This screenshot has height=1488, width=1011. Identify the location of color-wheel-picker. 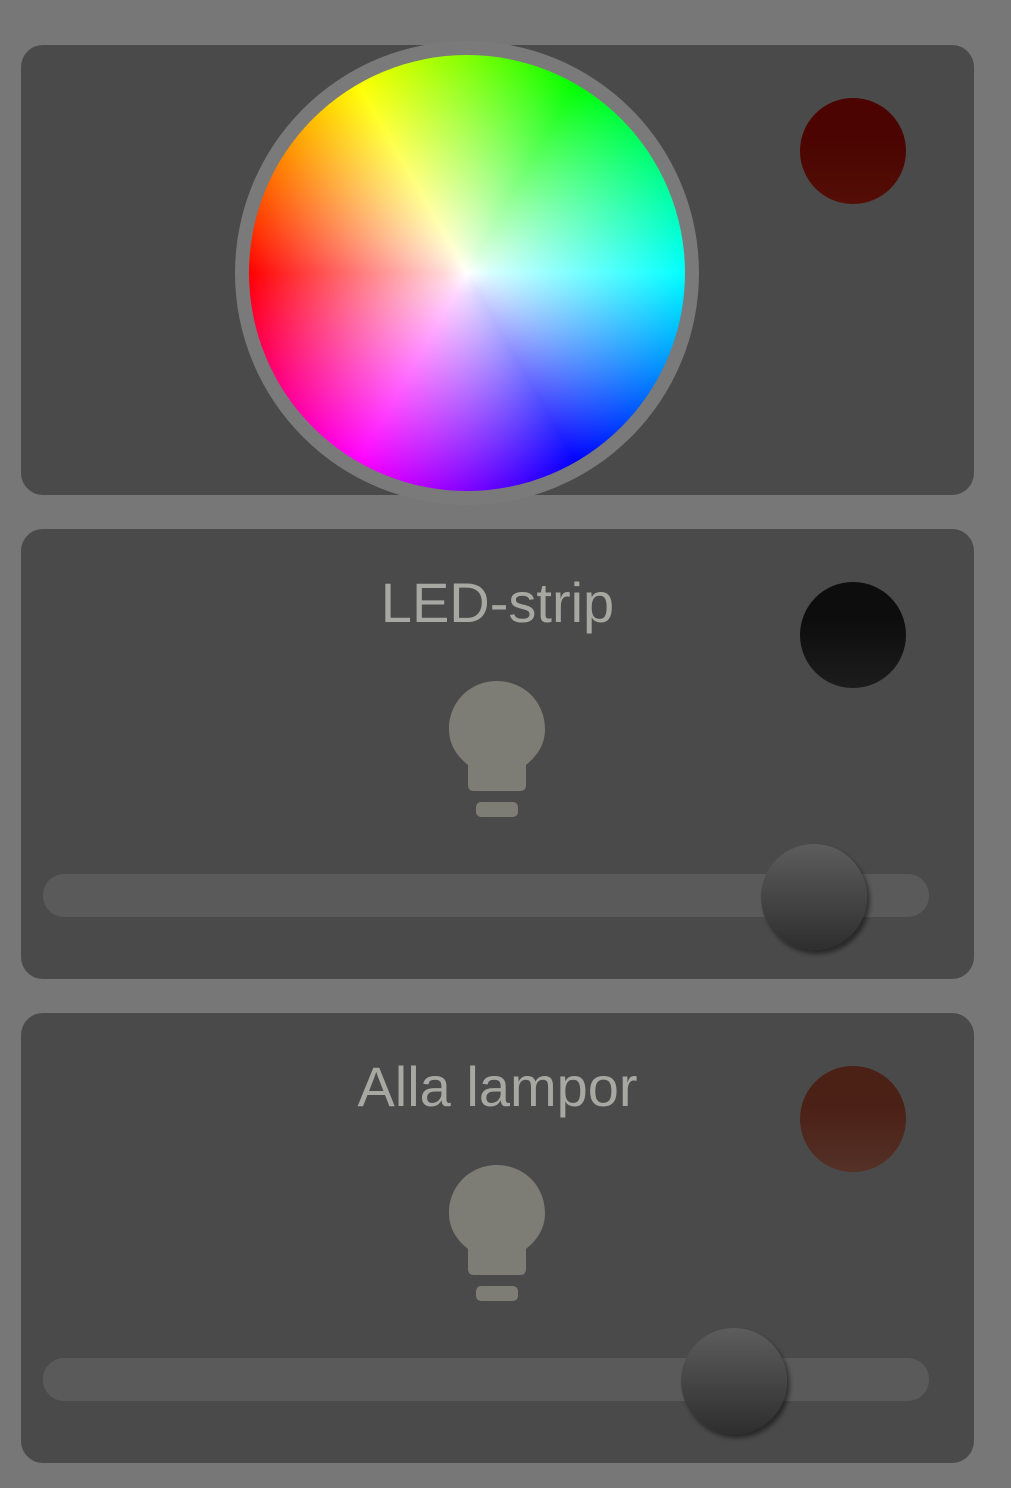
(467, 273).